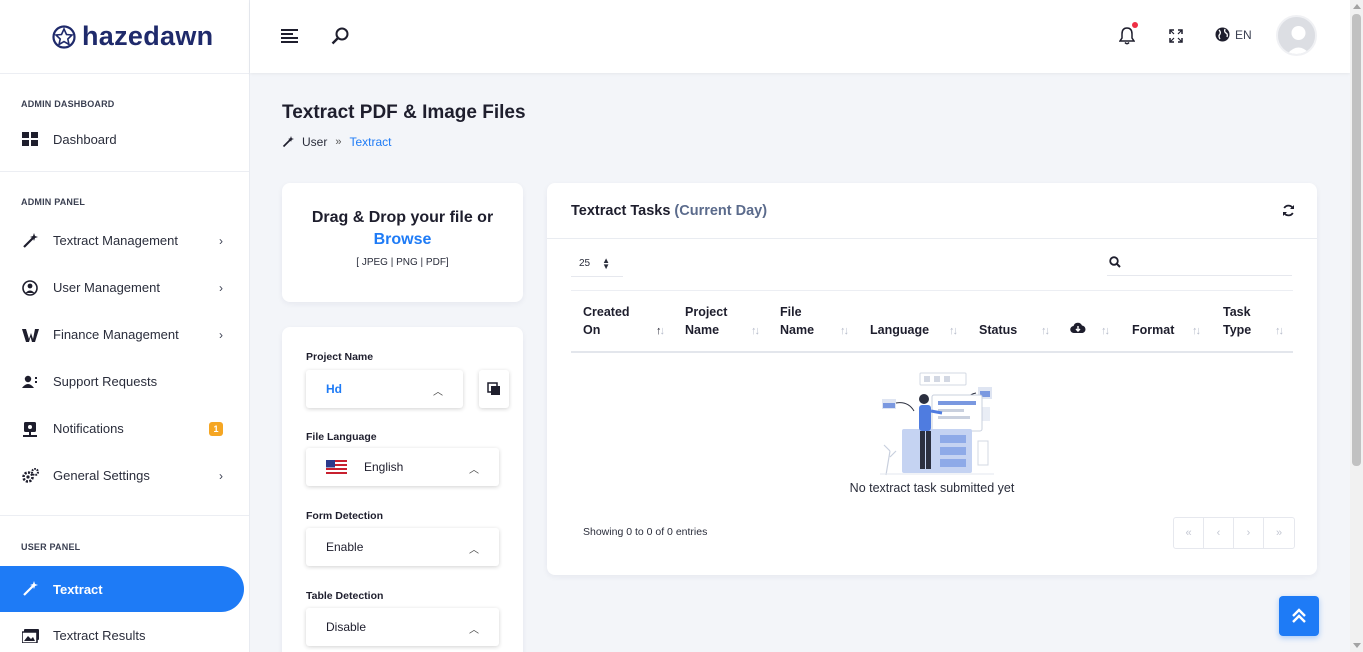 The width and height of the screenshot is (1363, 652). Describe the element at coordinates (404, 112) in the screenshot. I see `page-title: Textract PDF & Image Files` at that location.